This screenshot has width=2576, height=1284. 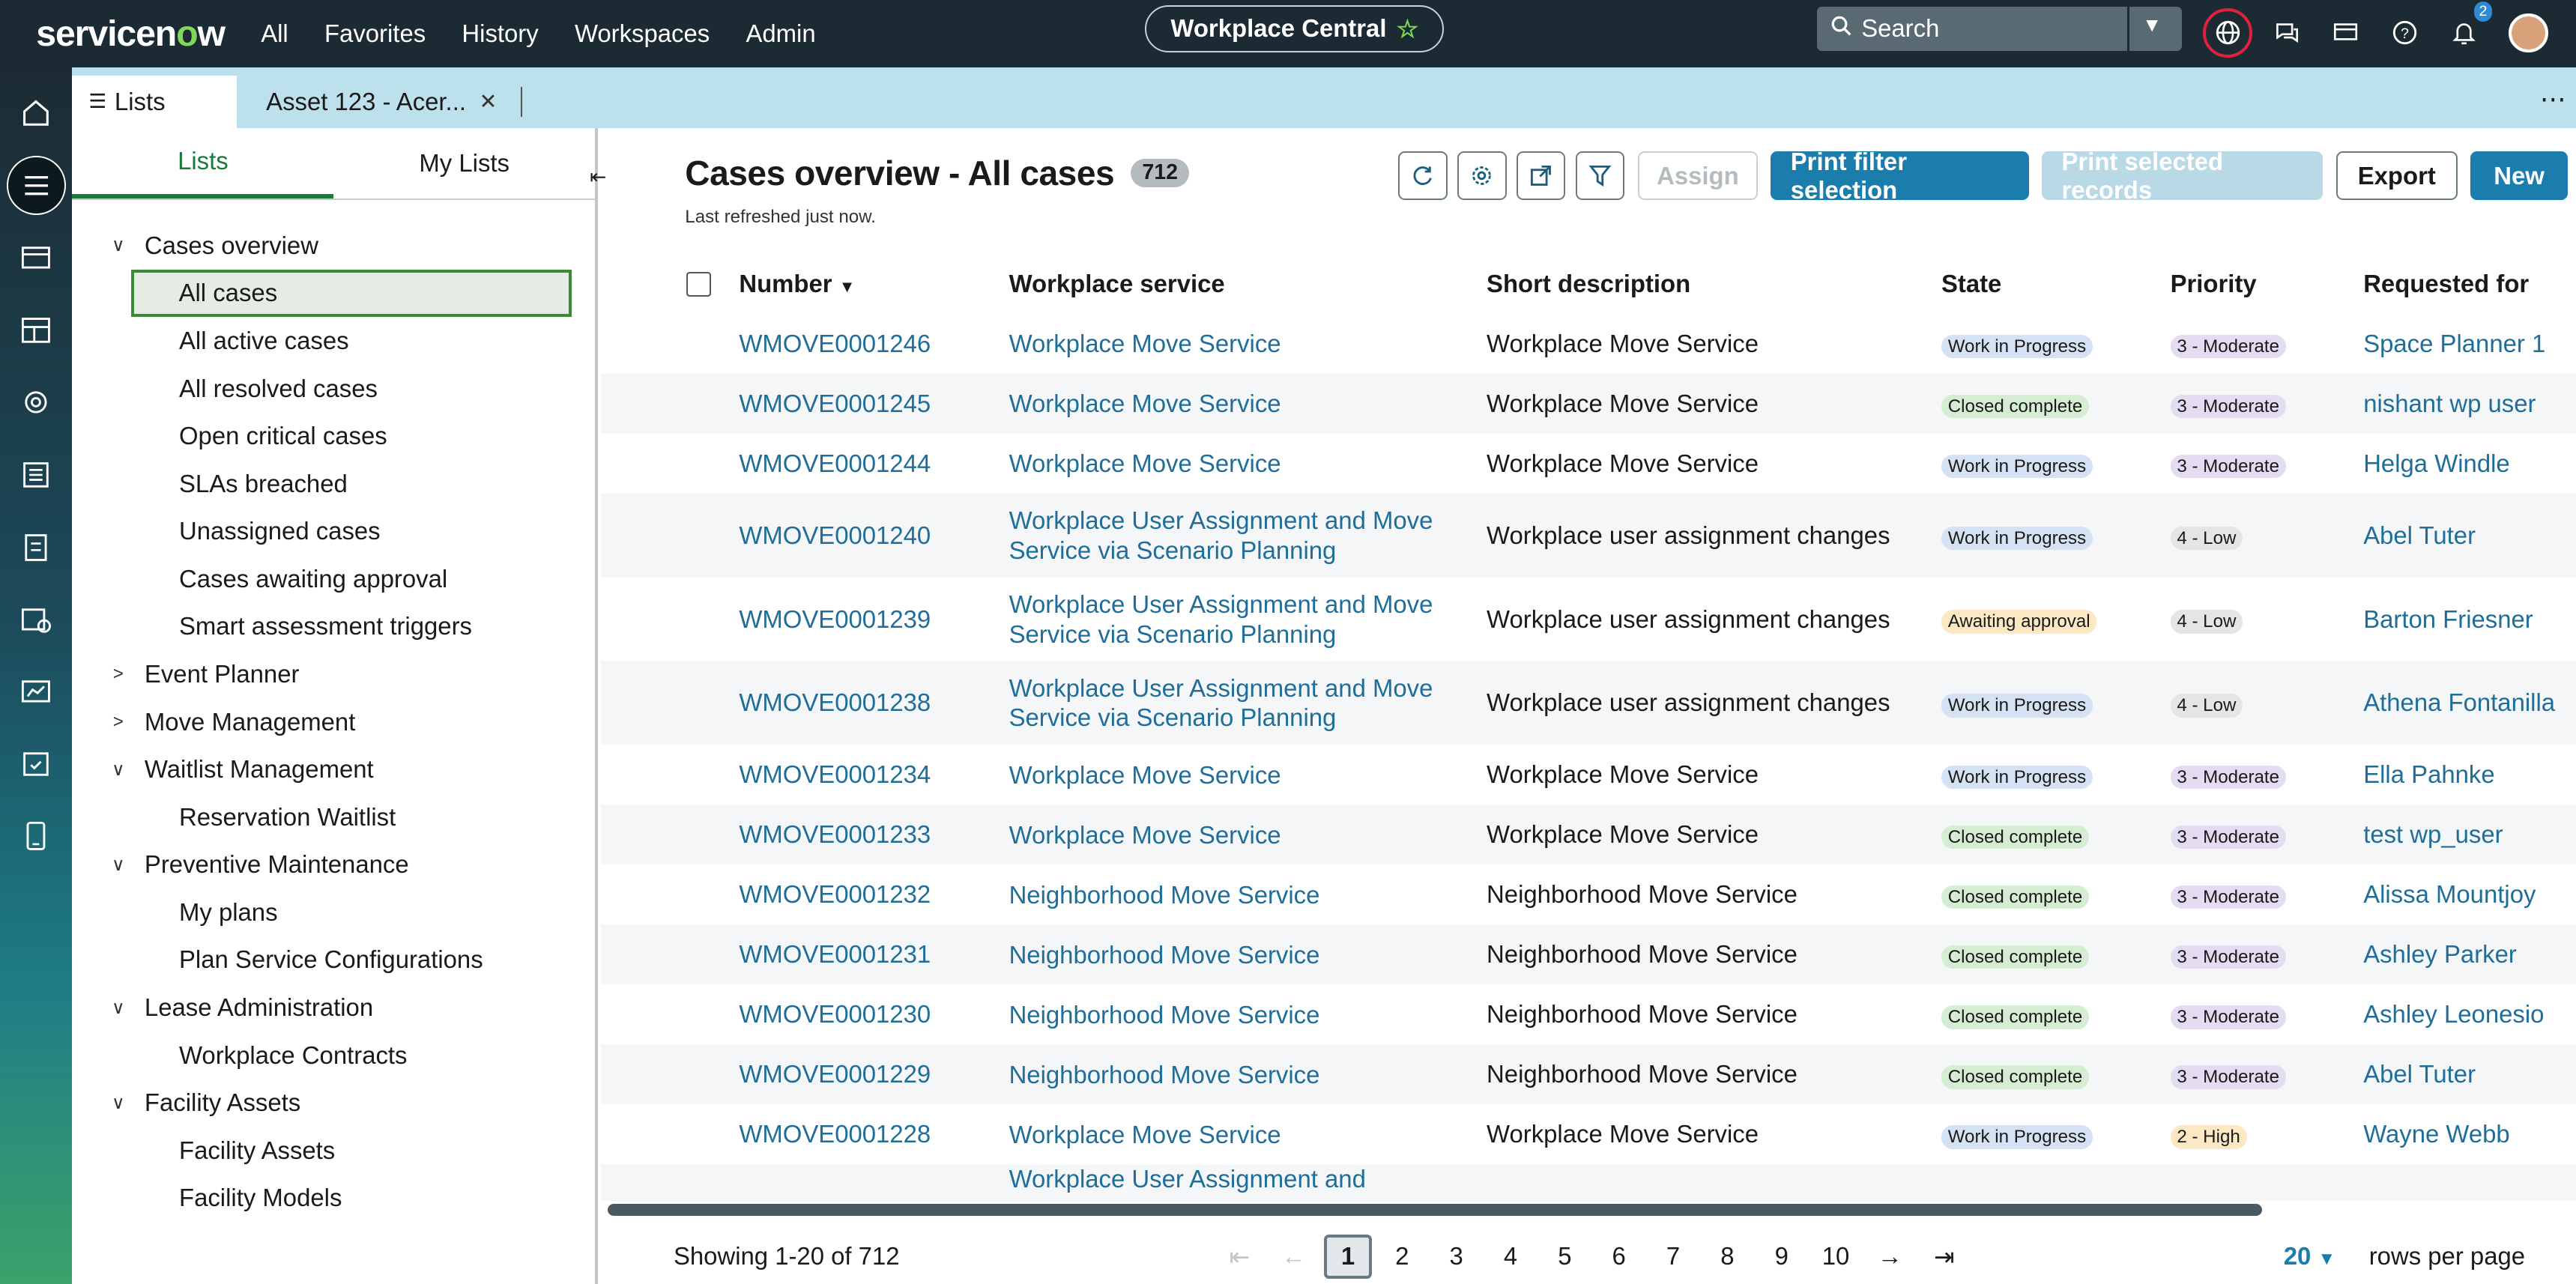 What do you see at coordinates (2346, 33) in the screenshot?
I see `screen-icon` at bounding box center [2346, 33].